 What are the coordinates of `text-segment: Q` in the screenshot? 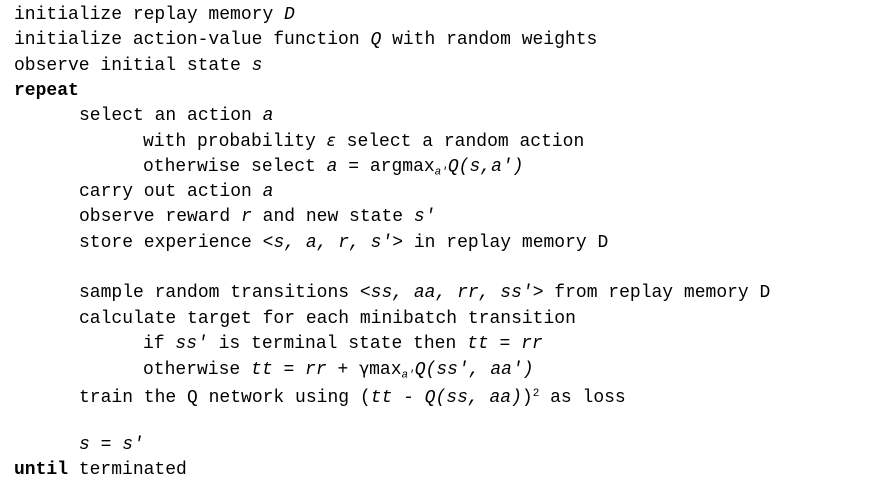 It's located at (376, 40).